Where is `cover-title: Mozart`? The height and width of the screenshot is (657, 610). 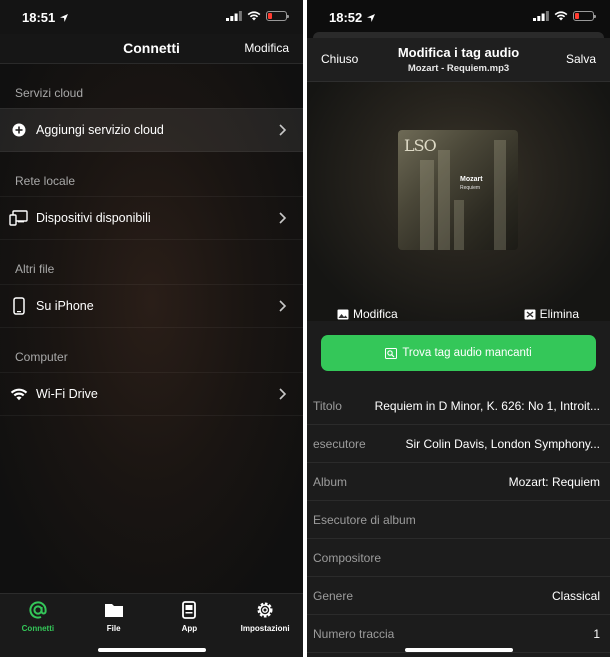
cover-title: Mozart is located at coordinates (471, 179).